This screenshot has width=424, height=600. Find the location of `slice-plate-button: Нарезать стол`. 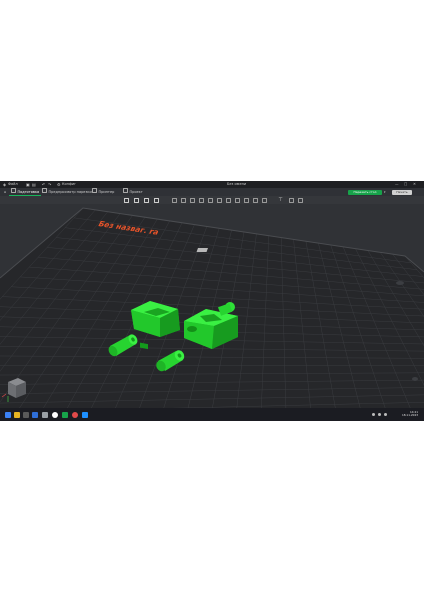

slice-plate-button: Нарезать стол is located at coordinates (365, 192).